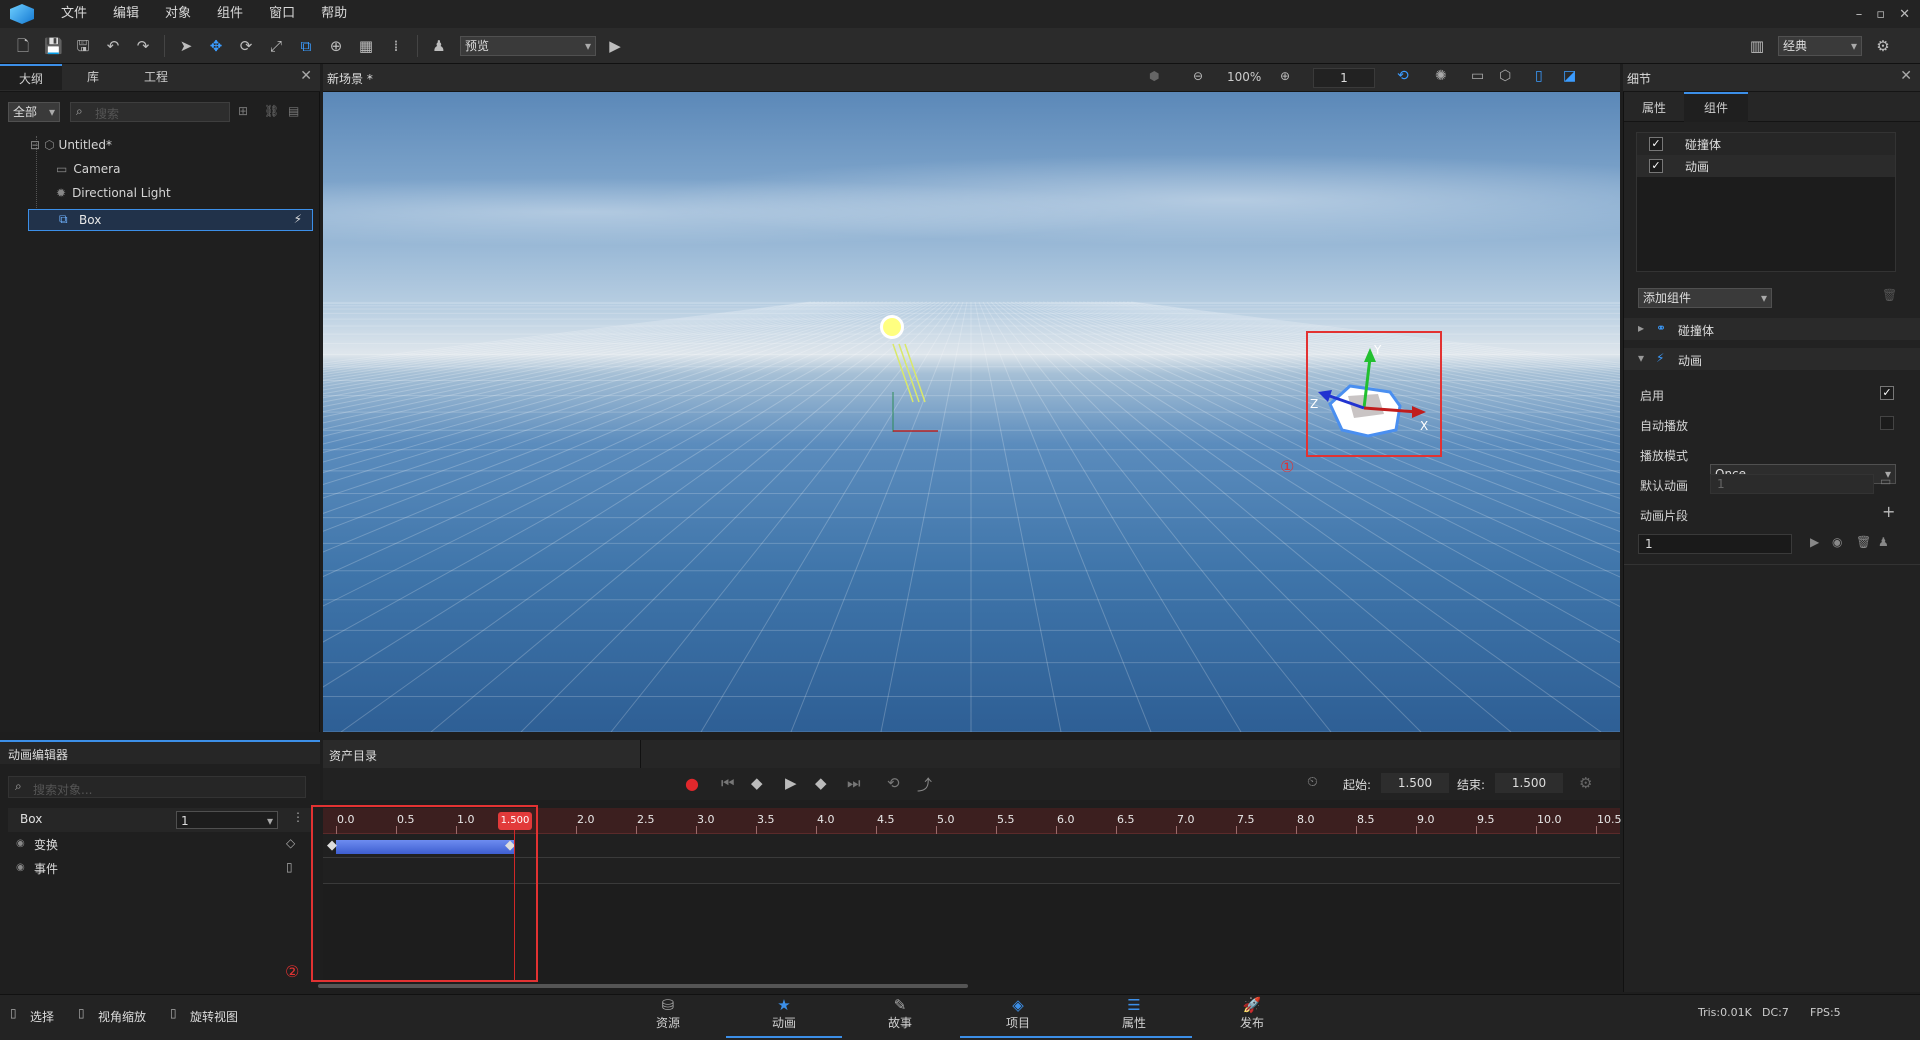  Describe the element at coordinates (1906, 76) in the screenshot. I see `close-details-icon: ✕` at that location.